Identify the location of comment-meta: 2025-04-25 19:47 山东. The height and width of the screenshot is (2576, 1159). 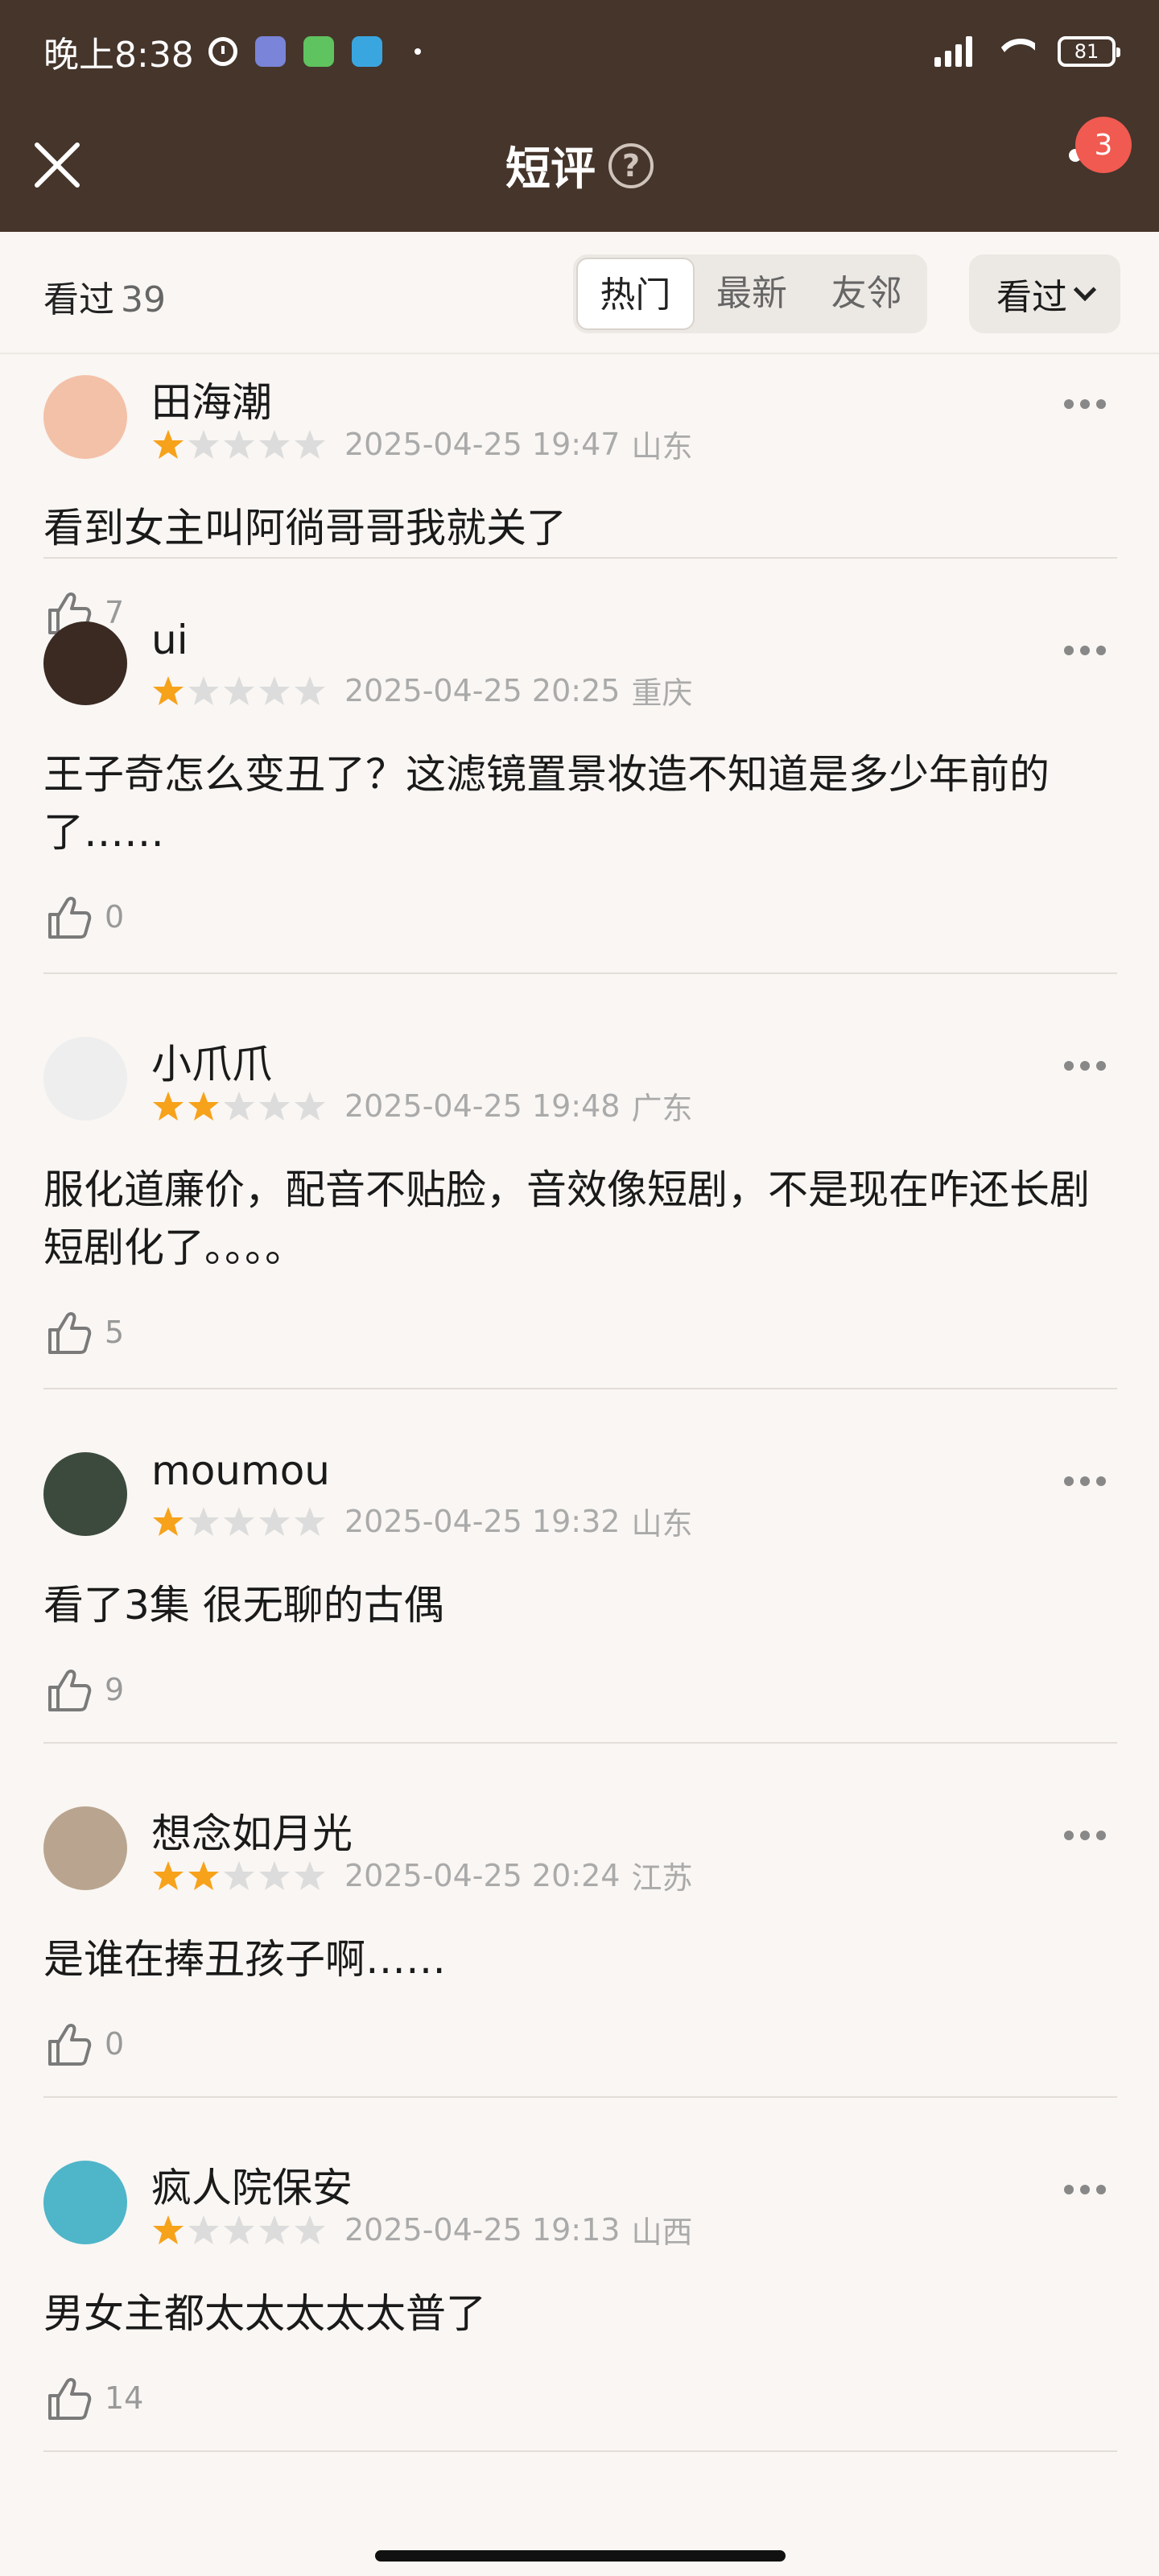
(421, 444).